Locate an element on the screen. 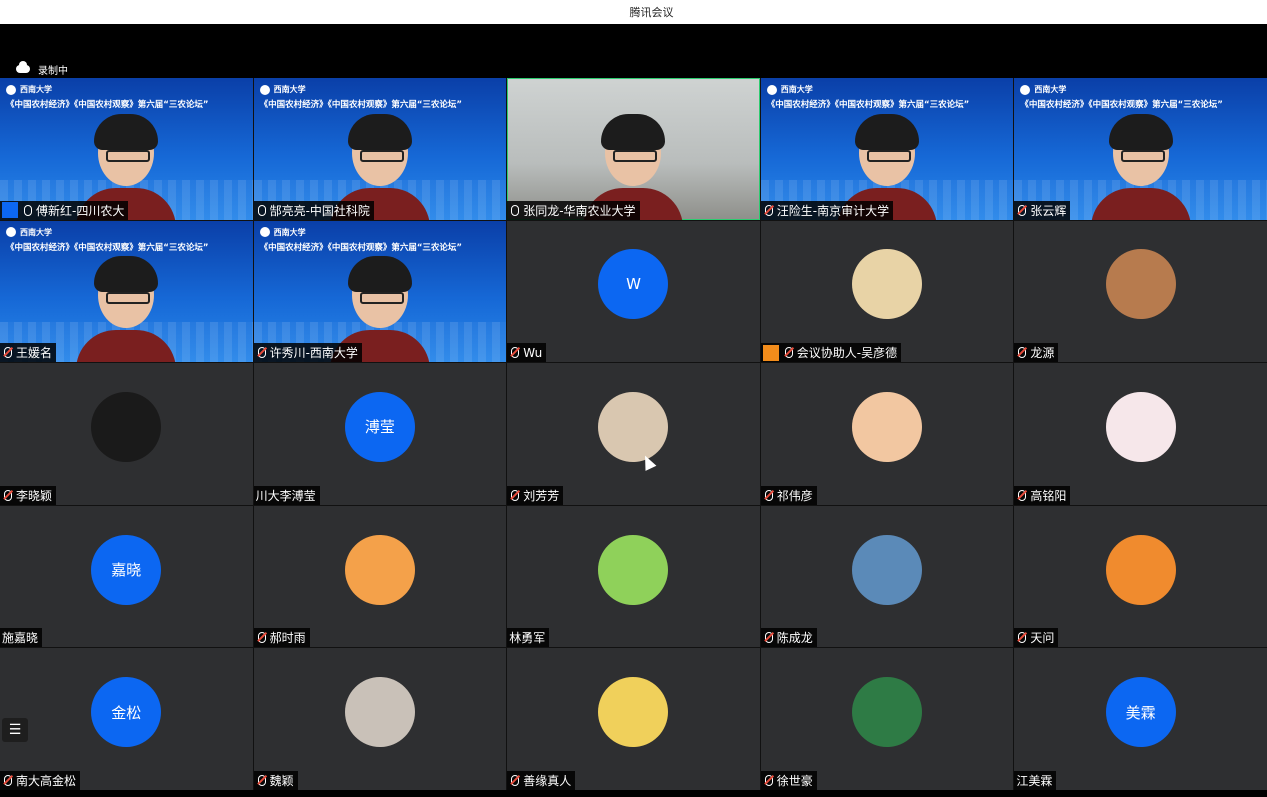 Image resolution: width=1267 pixels, height=797 pixels. participant-name-label: 高铭阳 is located at coordinates (1042, 495).